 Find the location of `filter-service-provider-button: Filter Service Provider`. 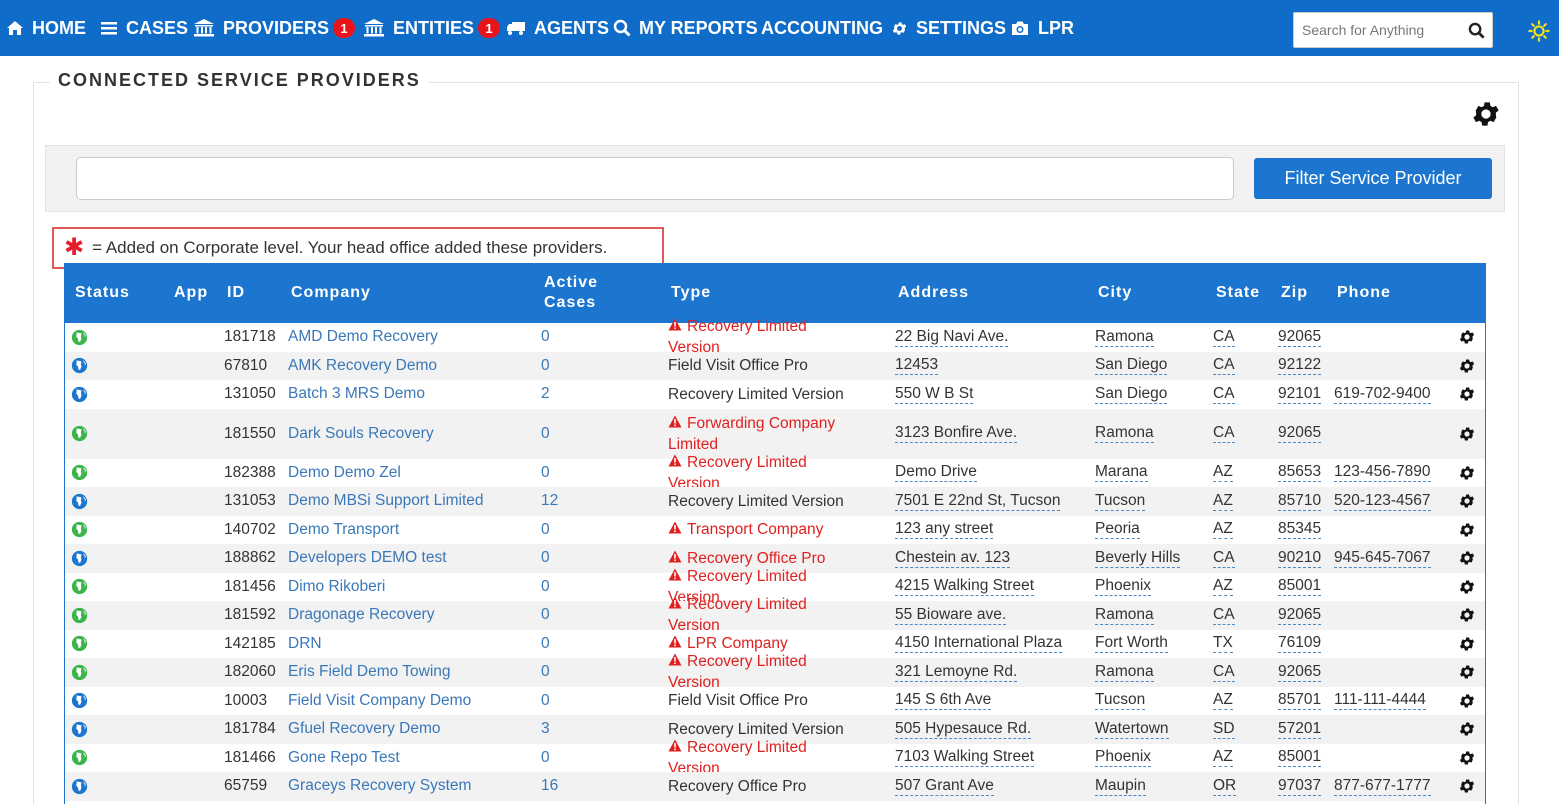

filter-service-provider-button: Filter Service Provider is located at coordinates (1373, 178).